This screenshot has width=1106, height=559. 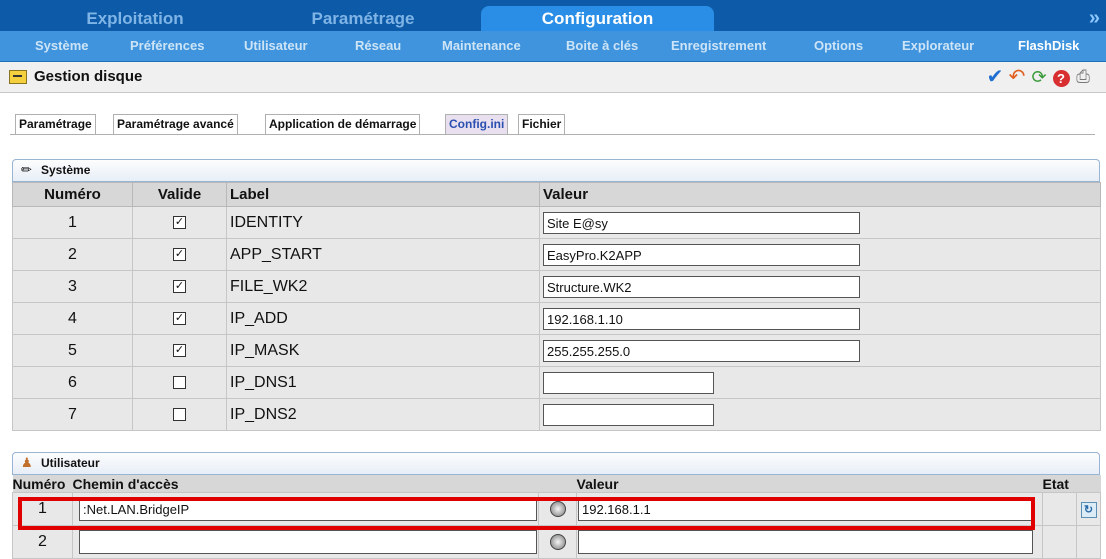 I want to click on col-etat: Etat, so click(x=1059, y=484).